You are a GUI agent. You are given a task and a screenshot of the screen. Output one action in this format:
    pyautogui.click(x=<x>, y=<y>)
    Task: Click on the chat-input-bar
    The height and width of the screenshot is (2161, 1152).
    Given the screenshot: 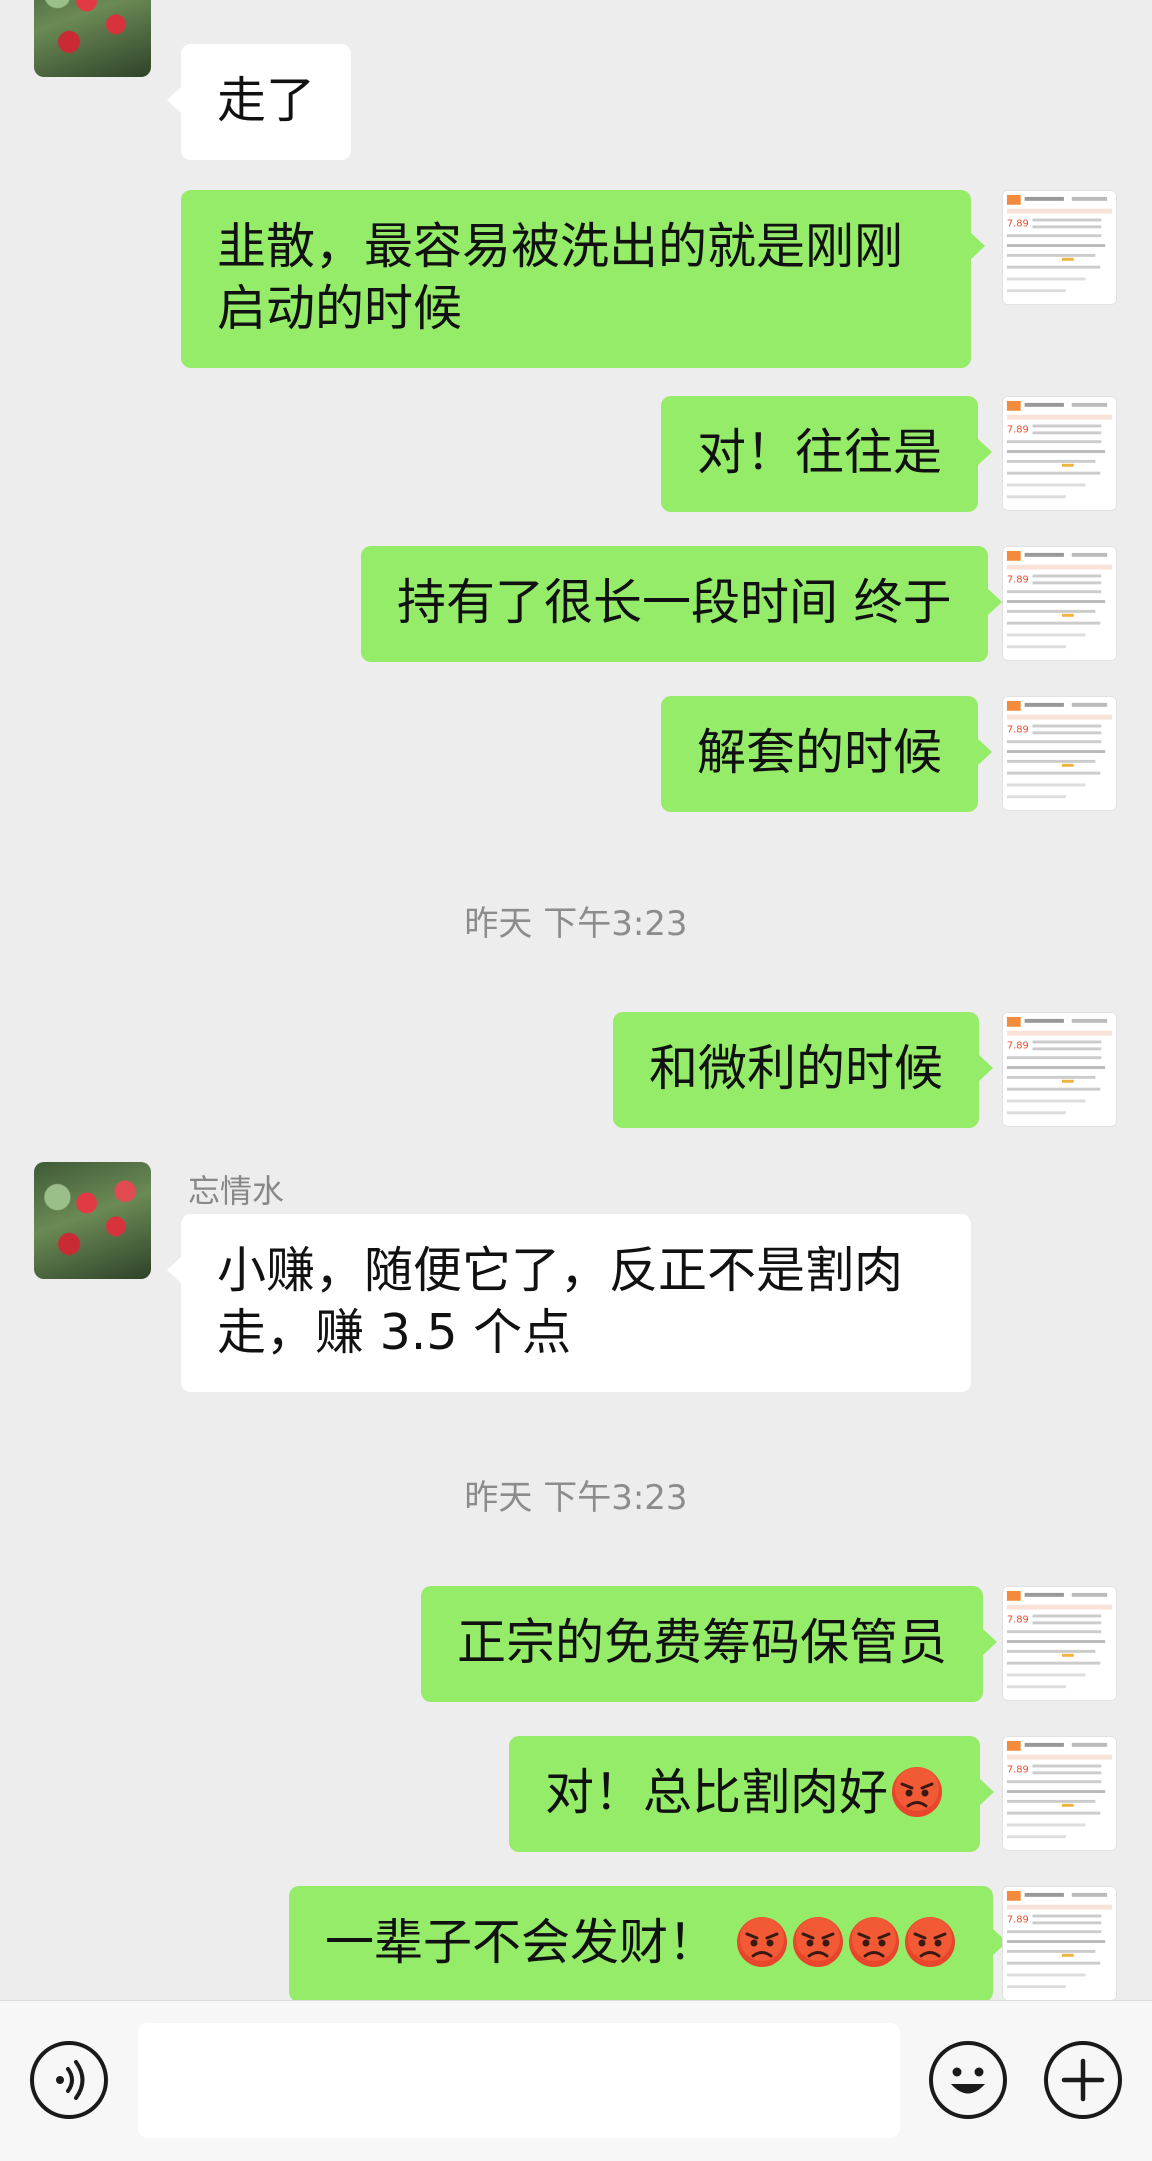 What is the action you would take?
    pyautogui.click(x=576, y=2080)
    